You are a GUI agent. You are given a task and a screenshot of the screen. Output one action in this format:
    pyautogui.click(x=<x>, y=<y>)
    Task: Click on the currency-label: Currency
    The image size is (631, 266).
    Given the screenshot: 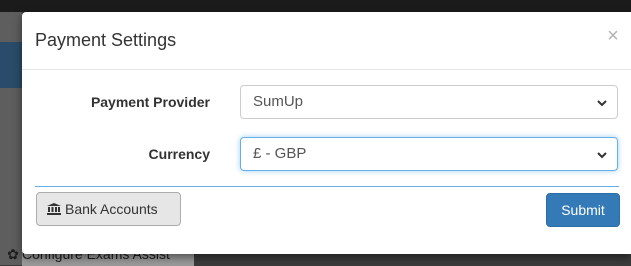 What is the action you would take?
    pyautogui.click(x=179, y=154)
    